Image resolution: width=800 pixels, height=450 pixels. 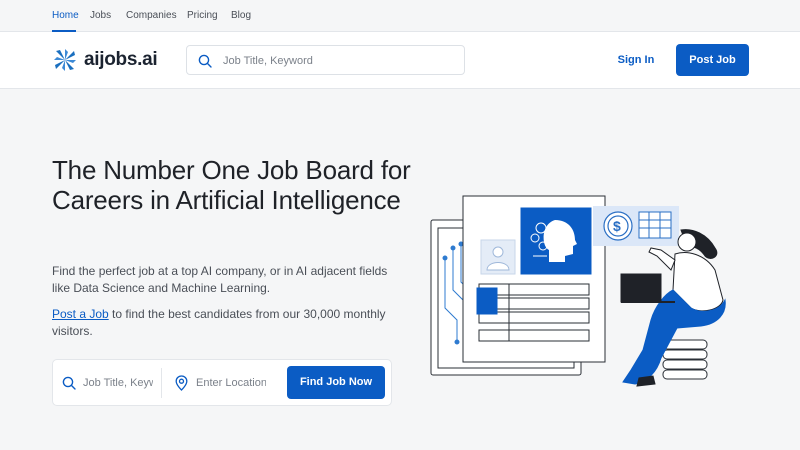 What do you see at coordinates (241, 15) in the screenshot?
I see `nav-blog-link: Blog` at bounding box center [241, 15].